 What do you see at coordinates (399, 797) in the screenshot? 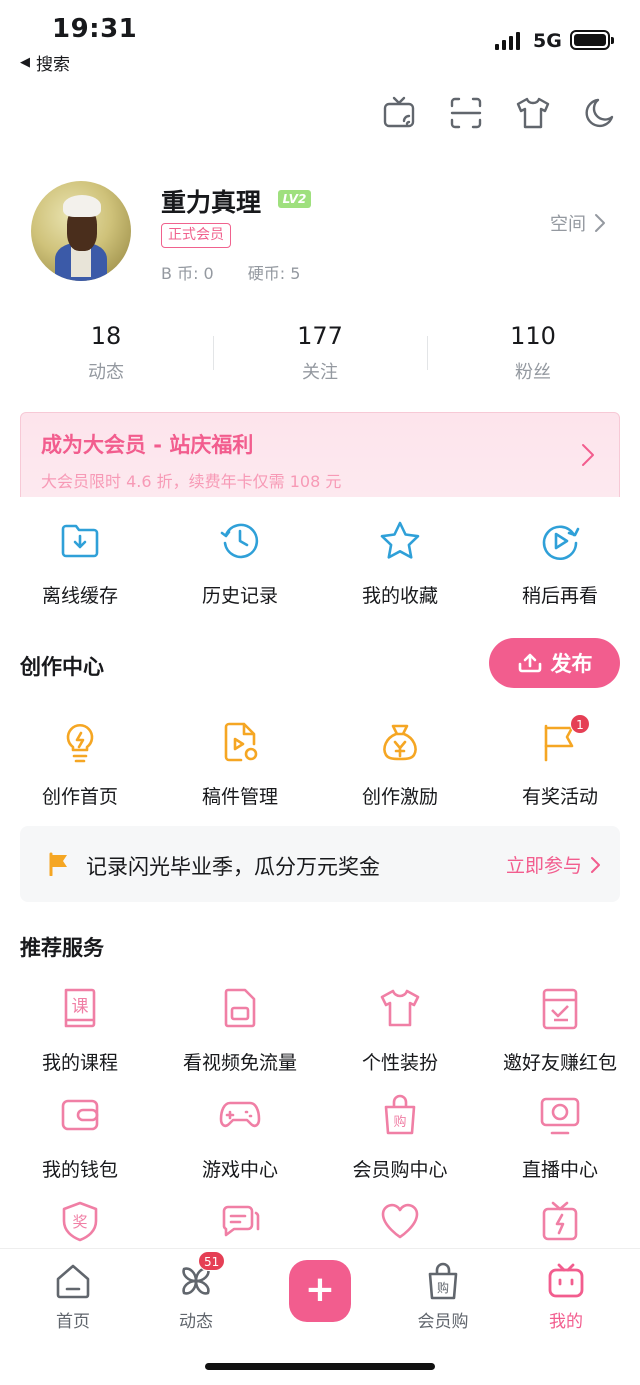
I see `creation-label: 创作激励` at bounding box center [399, 797].